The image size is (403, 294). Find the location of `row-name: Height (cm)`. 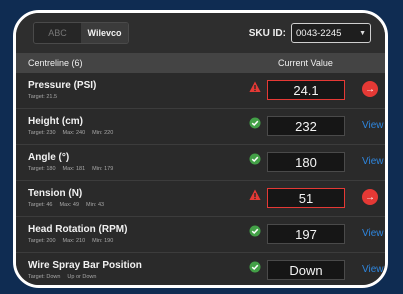

row-name: Height (cm) is located at coordinates (55, 121).